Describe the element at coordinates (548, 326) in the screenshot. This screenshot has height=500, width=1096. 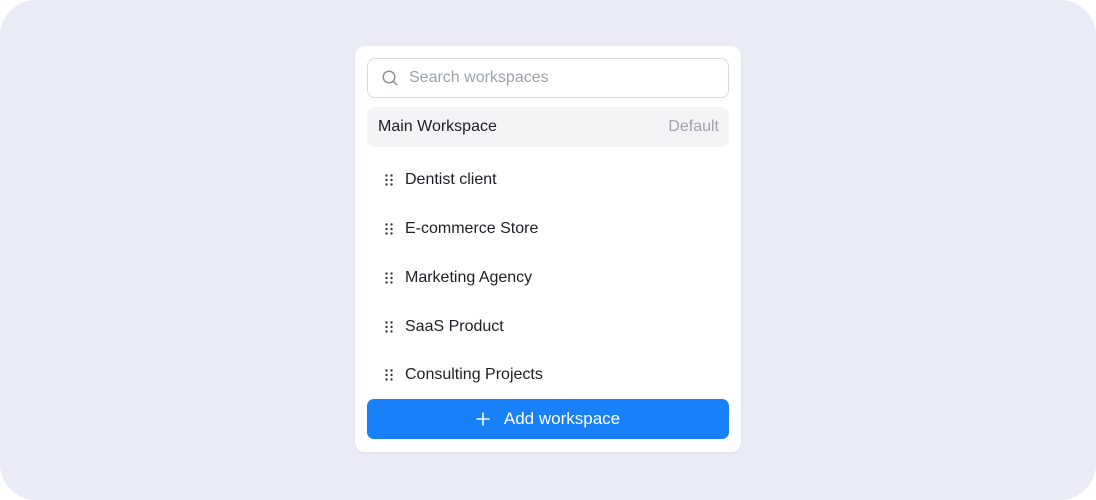
I see `workspace-item: SaaS Product` at that location.